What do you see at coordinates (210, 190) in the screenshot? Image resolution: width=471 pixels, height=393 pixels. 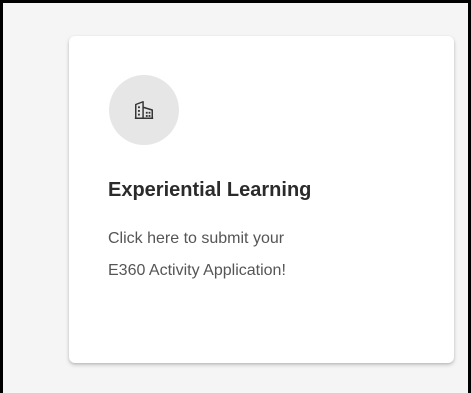 I see `card-title: Experiential Learning` at bounding box center [210, 190].